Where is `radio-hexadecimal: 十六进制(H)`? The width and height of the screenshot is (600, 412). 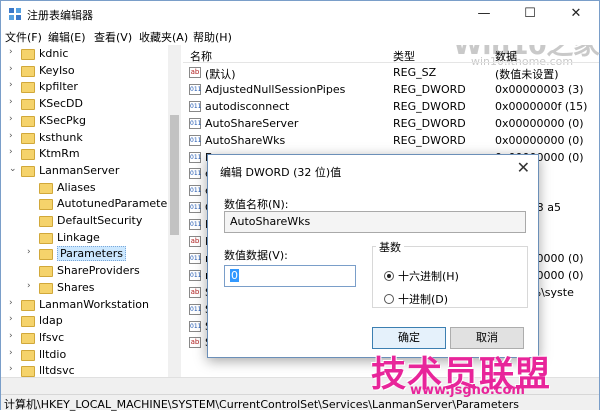 radio-hexadecimal: 十六进制(H) is located at coordinates (421, 276).